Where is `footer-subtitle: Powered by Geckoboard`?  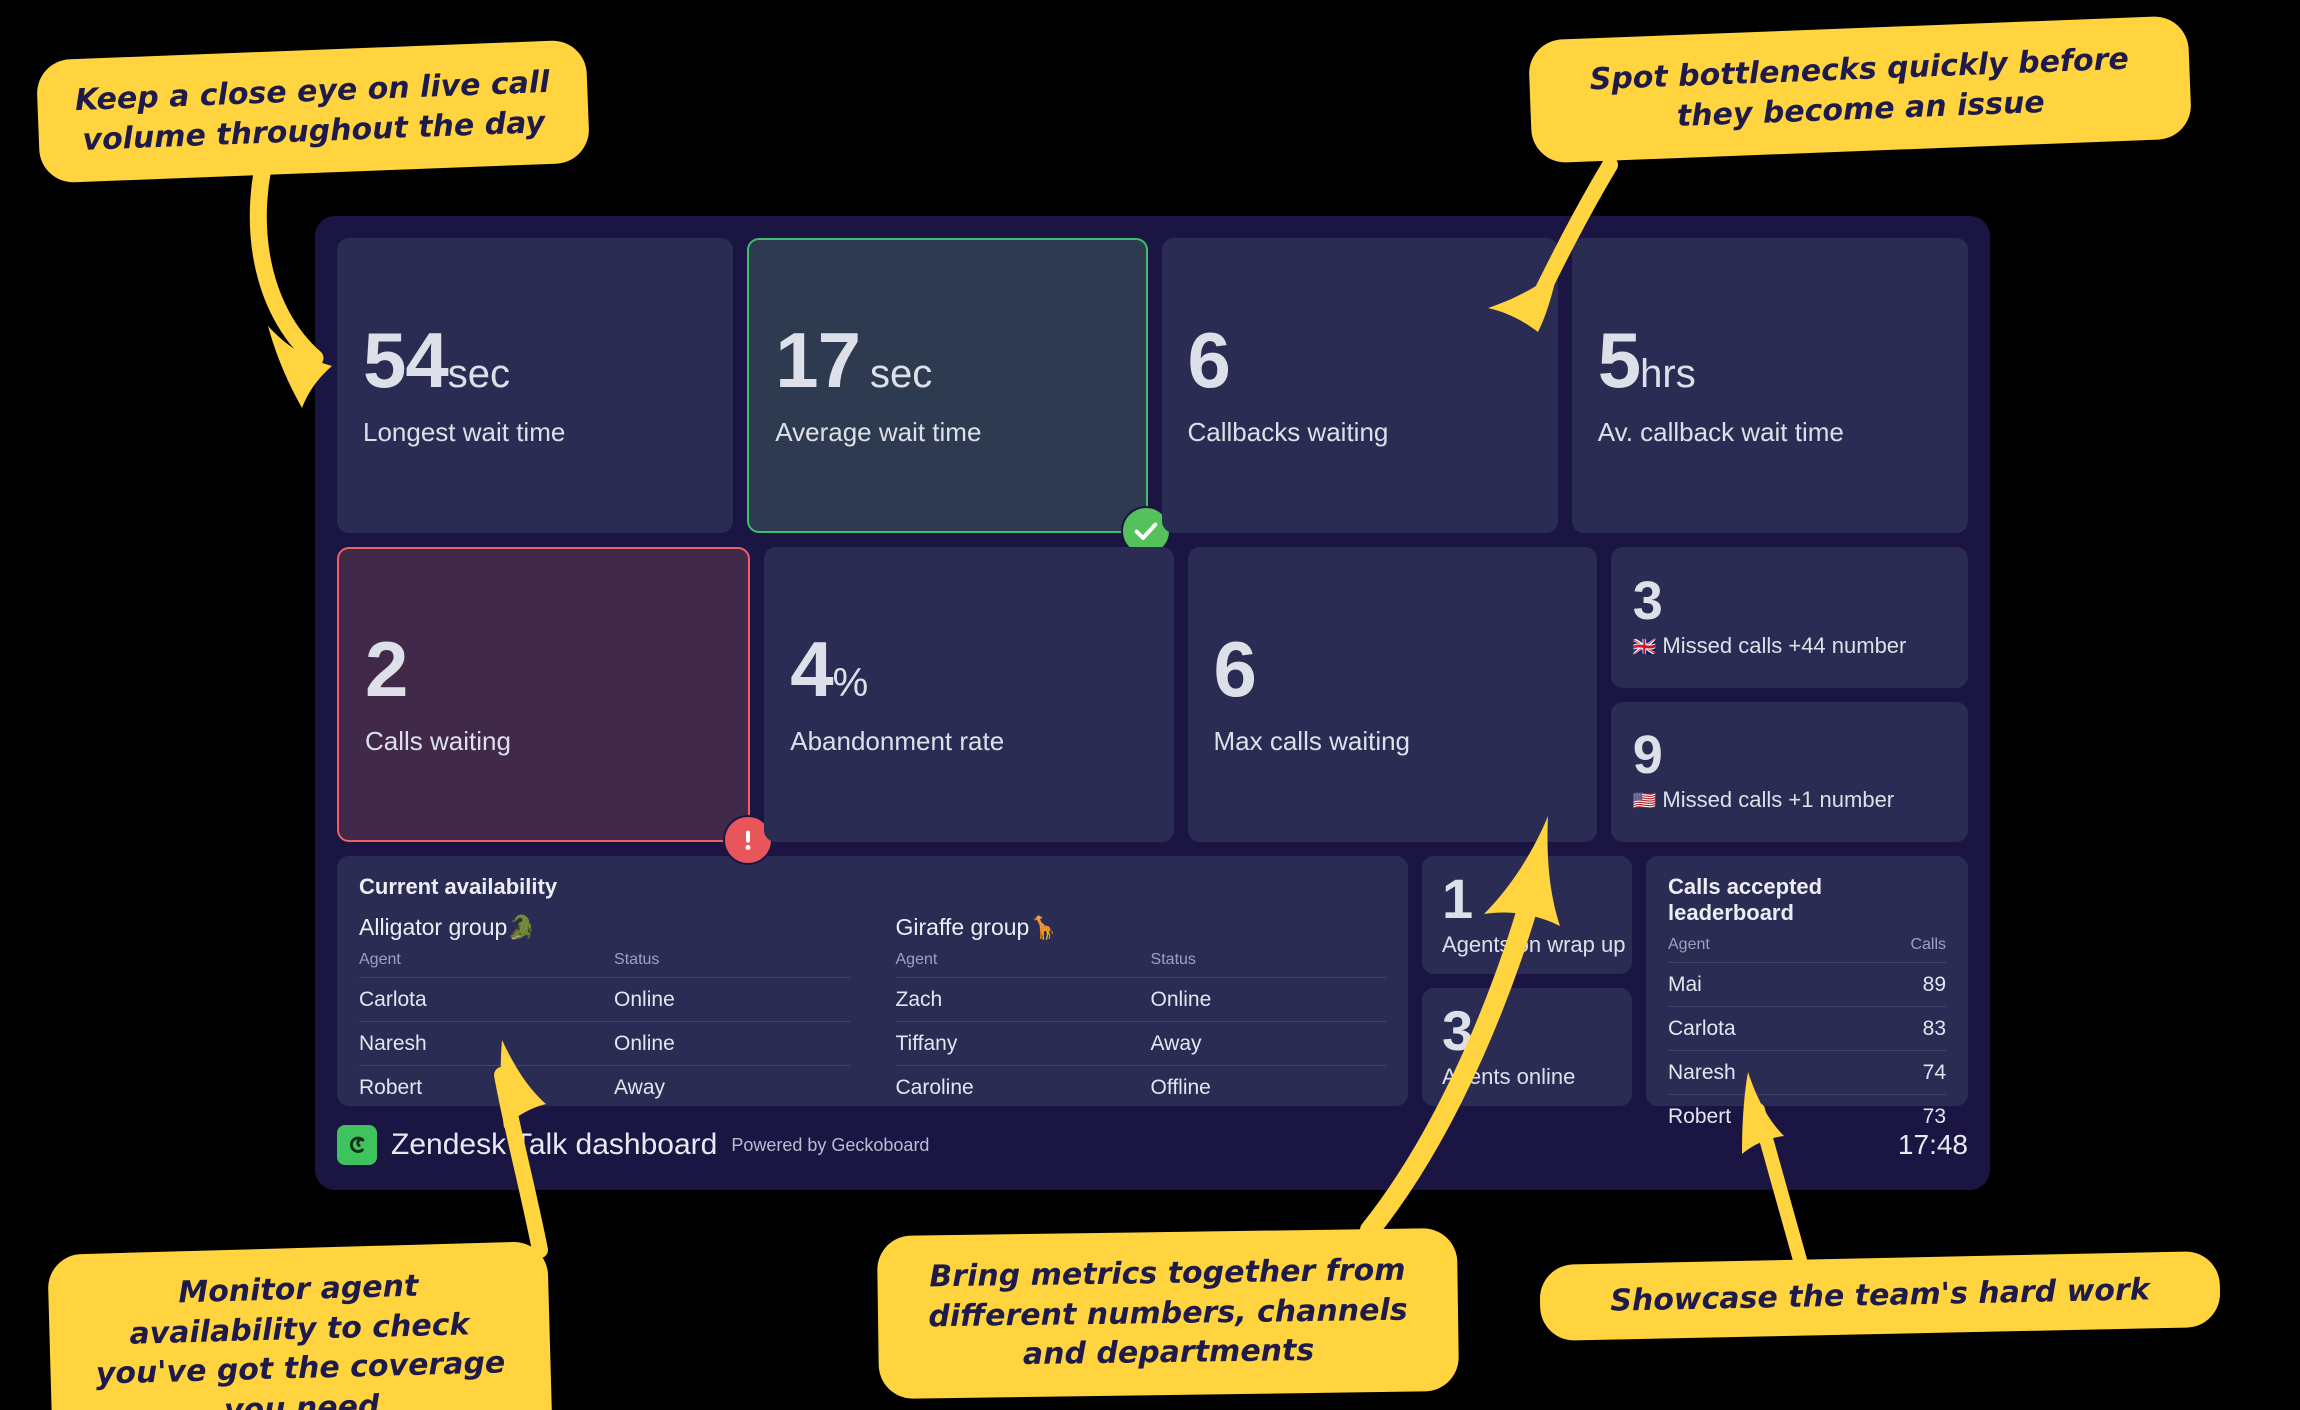 footer-subtitle: Powered by Geckoboard is located at coordinates (830, 1144).